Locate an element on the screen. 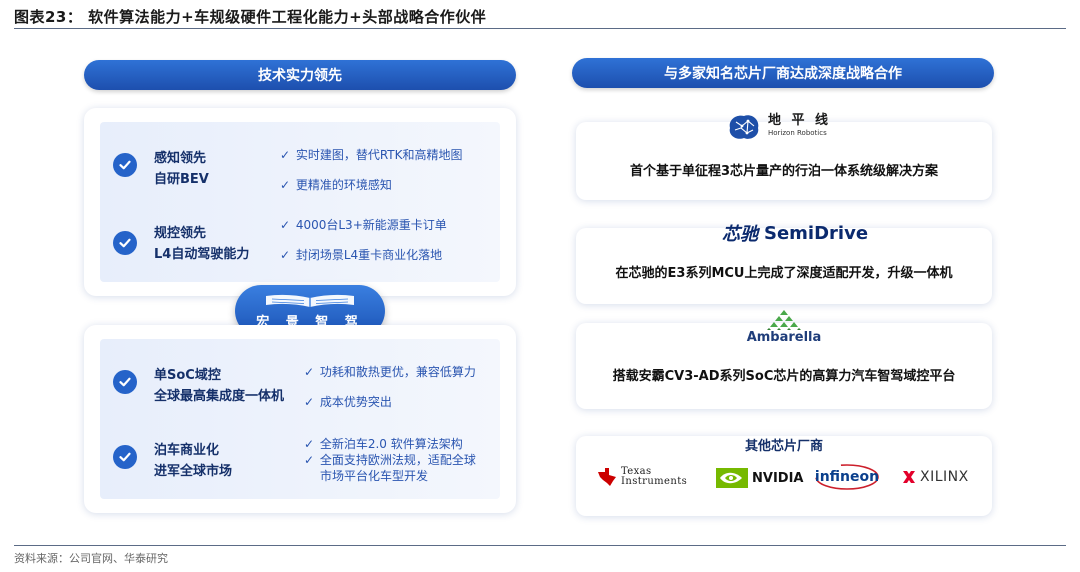 This screenshot has height=572, width=1080. others-title: 其他芯片厂商 is located at coordinates (783, 446).